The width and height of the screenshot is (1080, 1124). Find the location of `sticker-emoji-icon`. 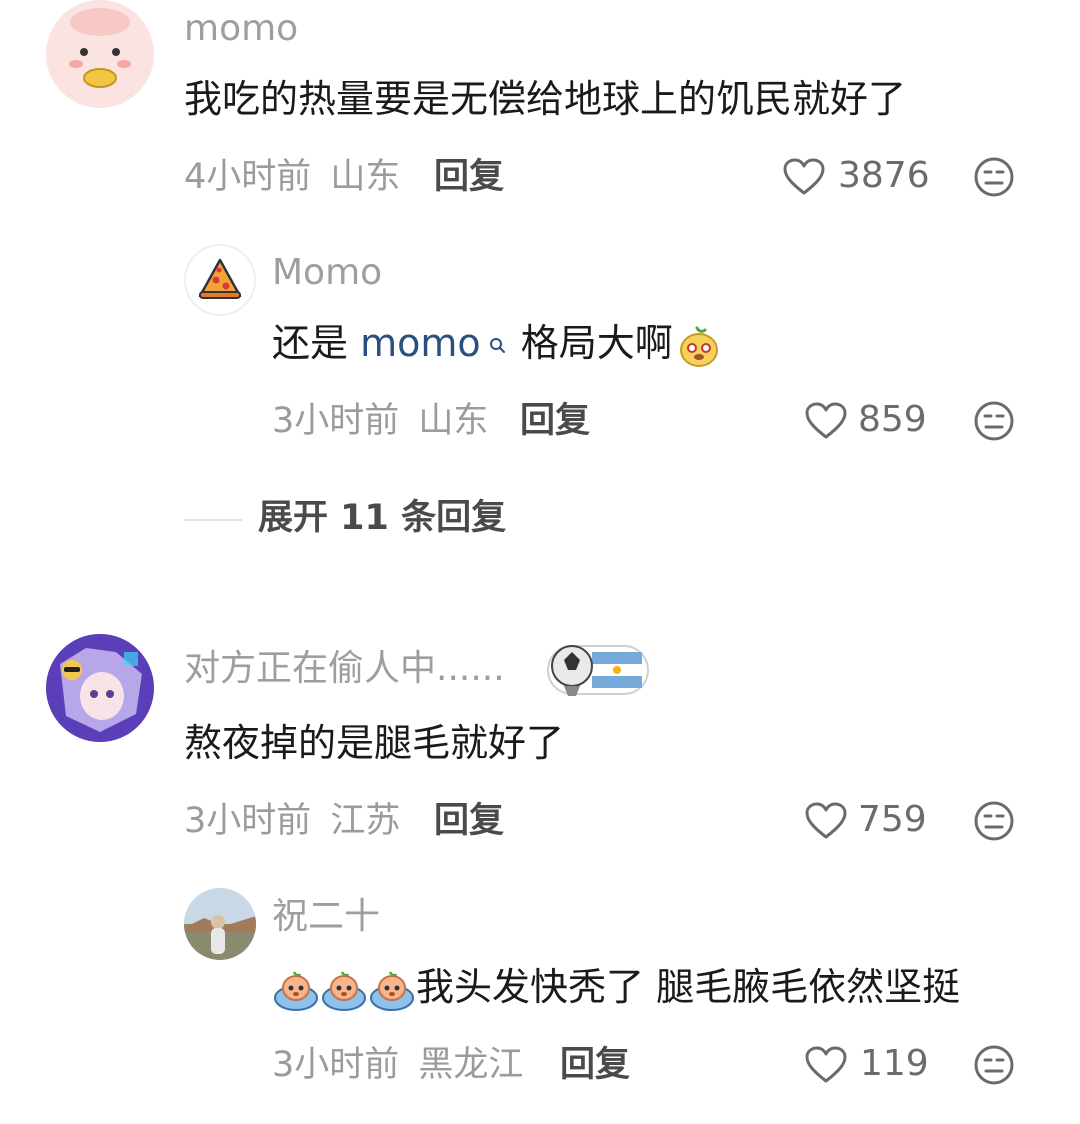

sticker-emoji-icon is located at coordinates (698, 346).